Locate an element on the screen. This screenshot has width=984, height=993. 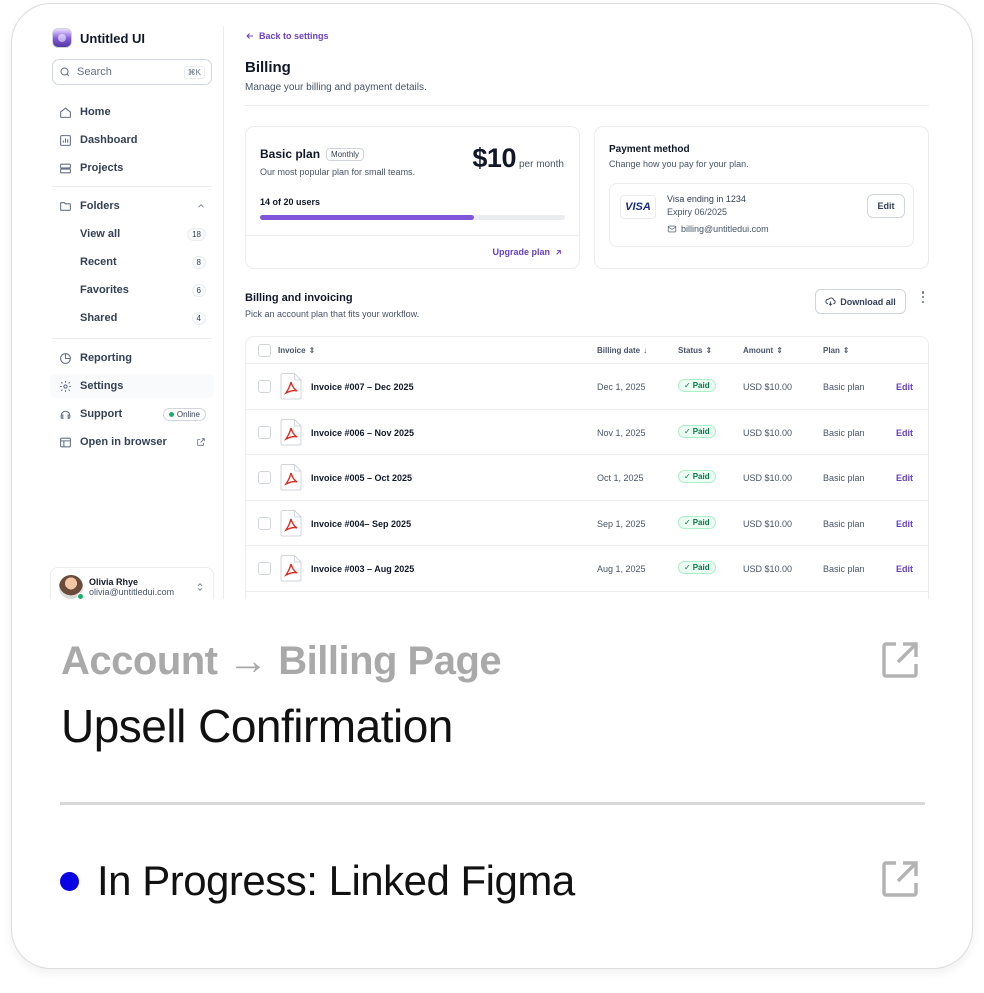
page-title: Billing is located at coordinates (268, 67).